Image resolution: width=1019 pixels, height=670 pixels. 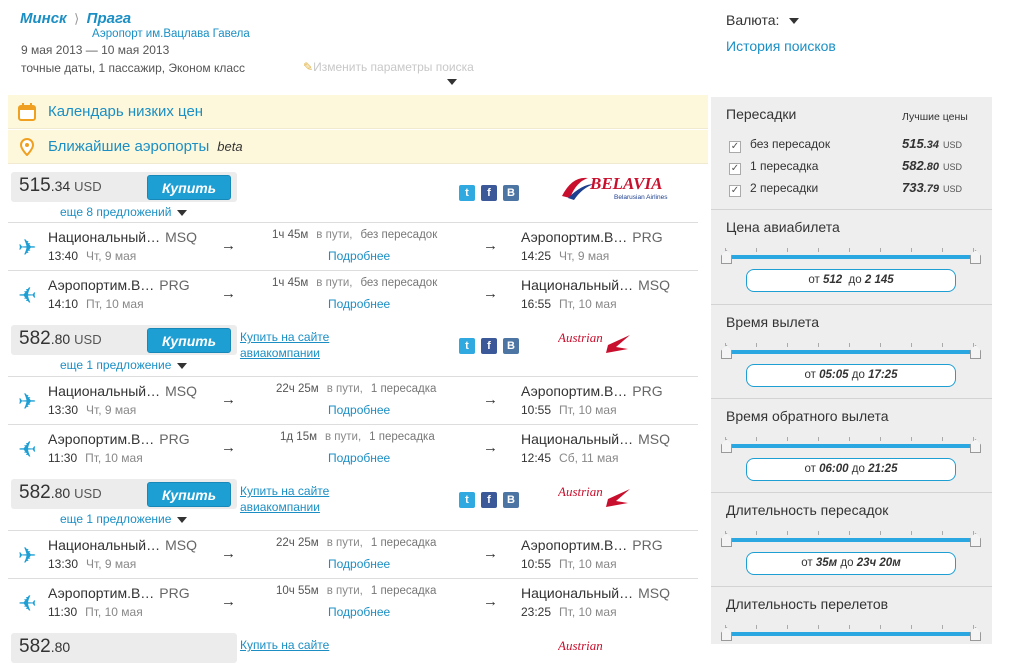 I want to click on low-price-calendar-bar: Календарь низких цен, so click(x=358, y=112).